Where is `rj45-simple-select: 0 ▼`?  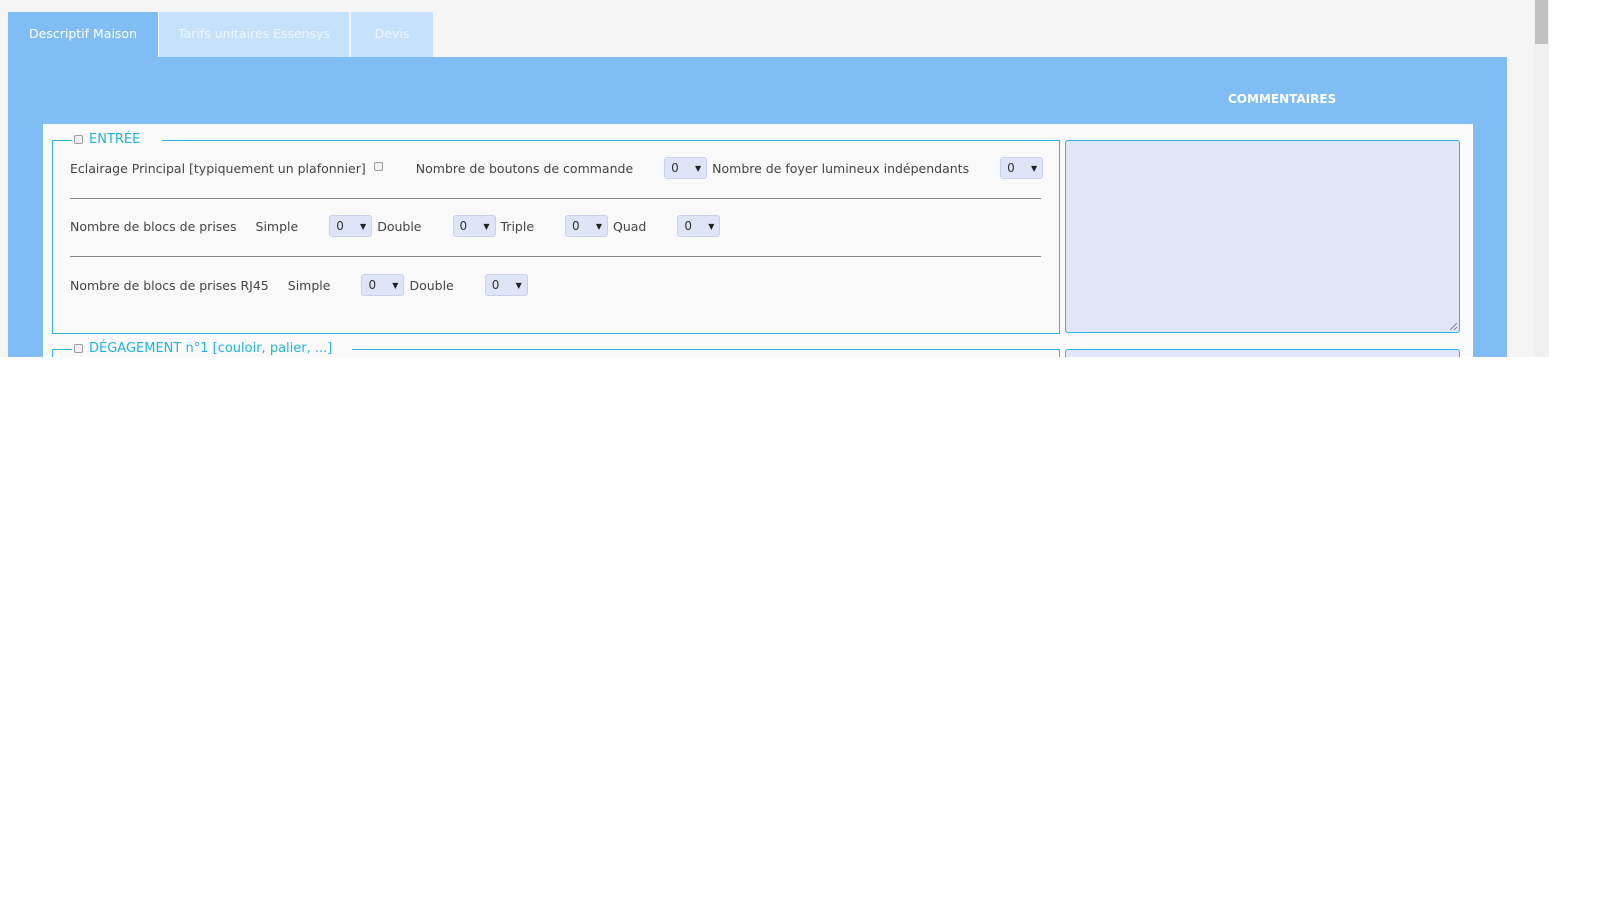 rj45-simple-select: 0 ▼ is located at coordinates (383, 285).